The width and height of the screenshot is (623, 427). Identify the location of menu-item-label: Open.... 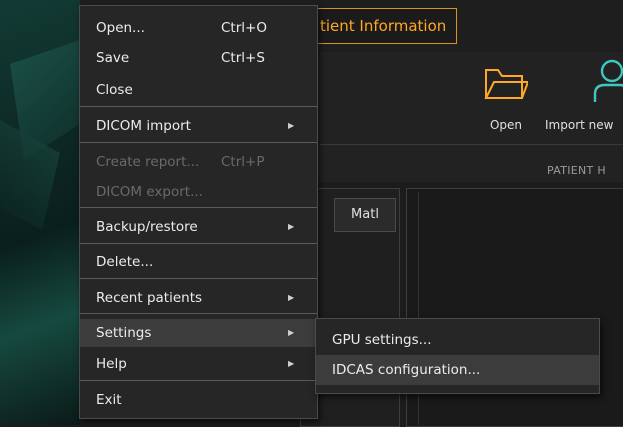
(120, 28).